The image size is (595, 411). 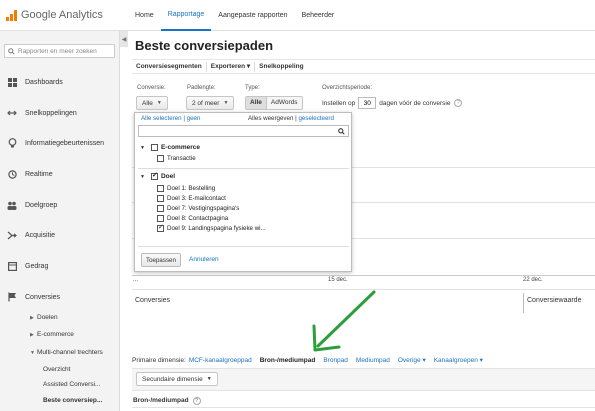 What do you see at coordinates (60, 174) in the screenshot?
I see `sidebar-item-realtime: Realtime` at bounding box center [60, 174].